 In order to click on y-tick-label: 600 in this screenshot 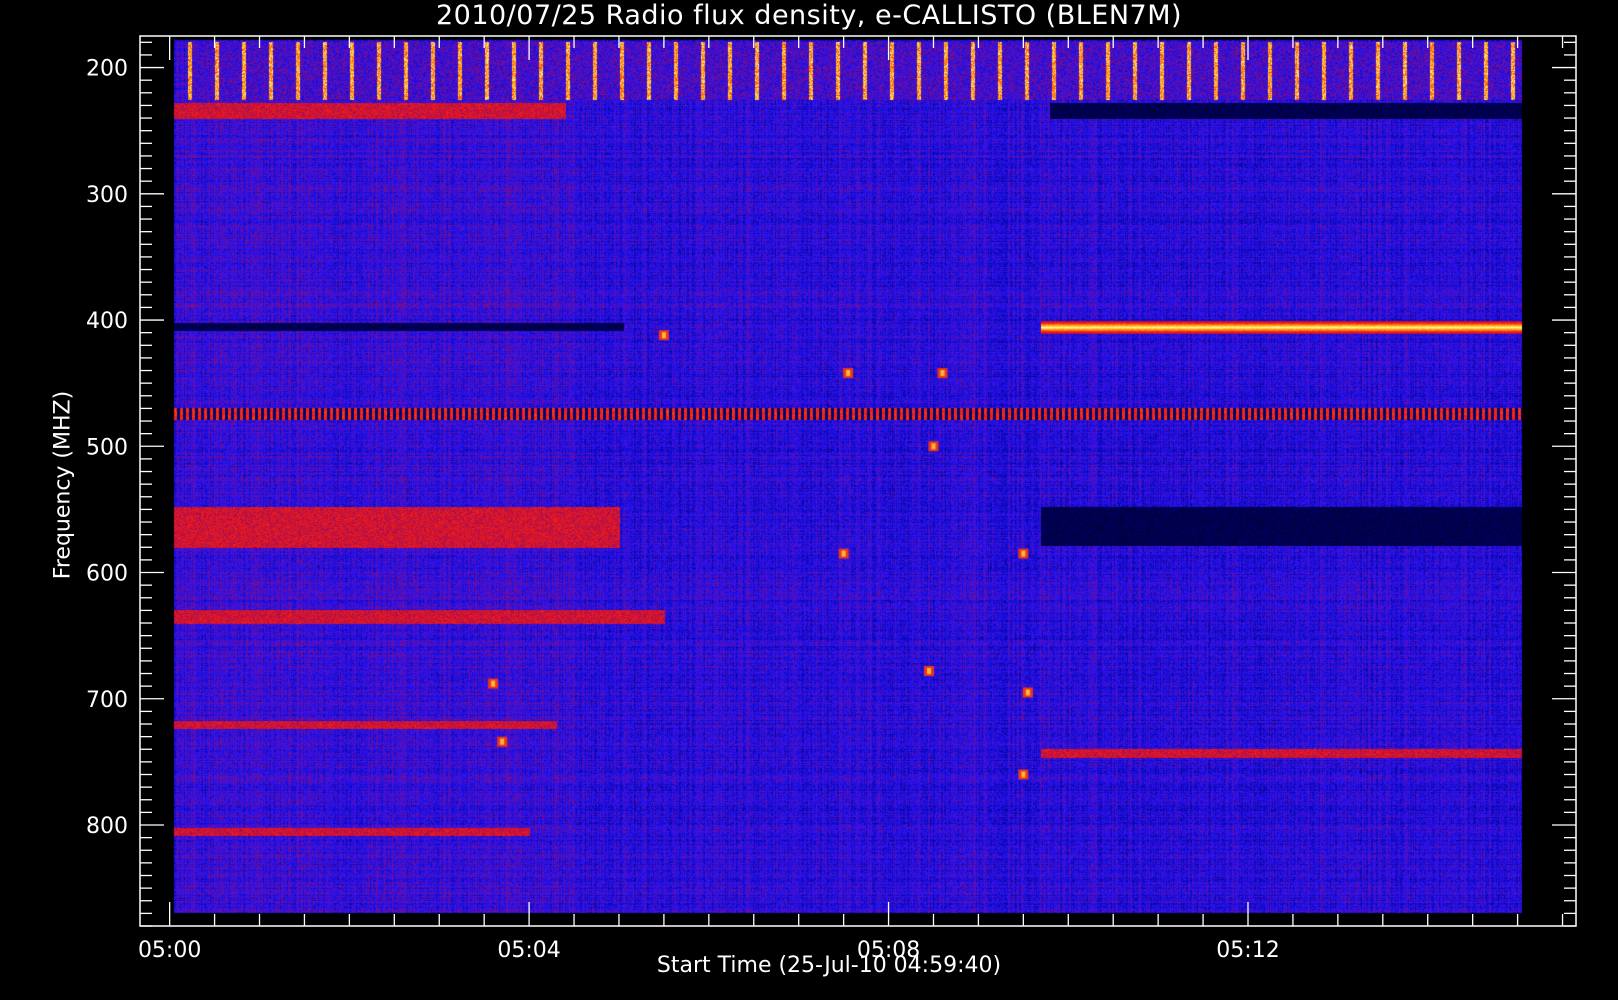, I will do `click(107, 574)`.